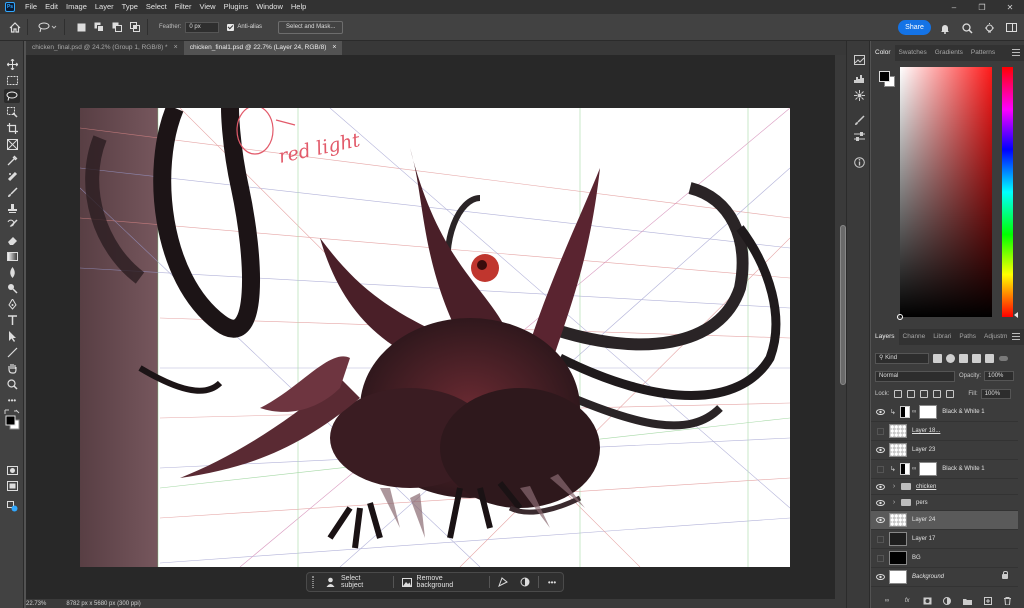 The width and height of the screenshot is (1024, 608). What do you see at coordinates (859, 137) in the screenshot?
I see `properties-icon` at bounding box center [859, 137].